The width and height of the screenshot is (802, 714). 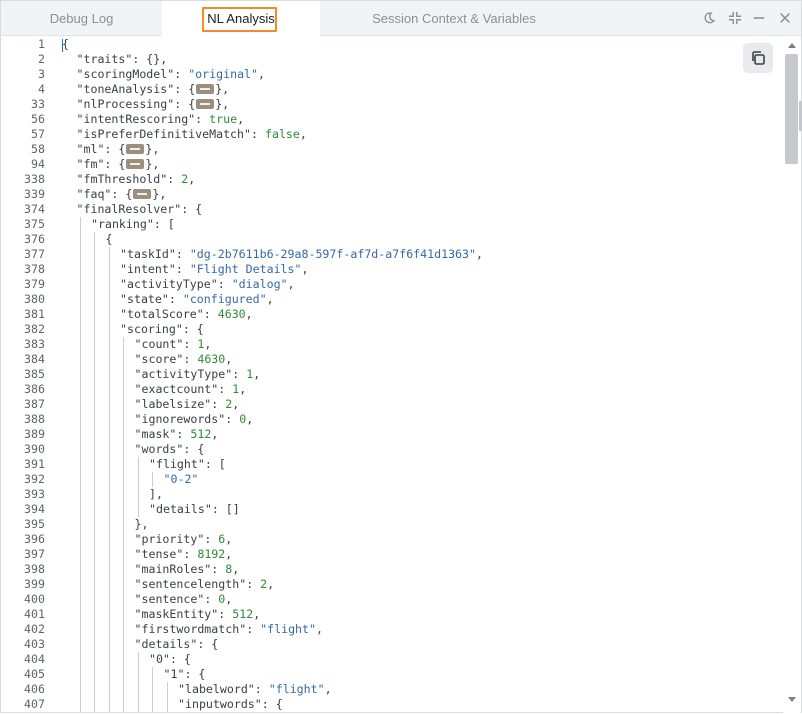 I want to click on code-text: "flight": [, so click(x=187, y=464).